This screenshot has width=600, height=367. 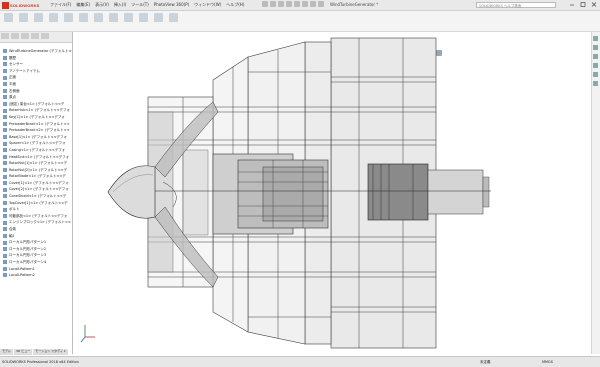 What do you see at coordinates (171, 5) in the screenshot?
I see `menu-photoview: PhotoView 360(P)` at bounding box center [171, 5].